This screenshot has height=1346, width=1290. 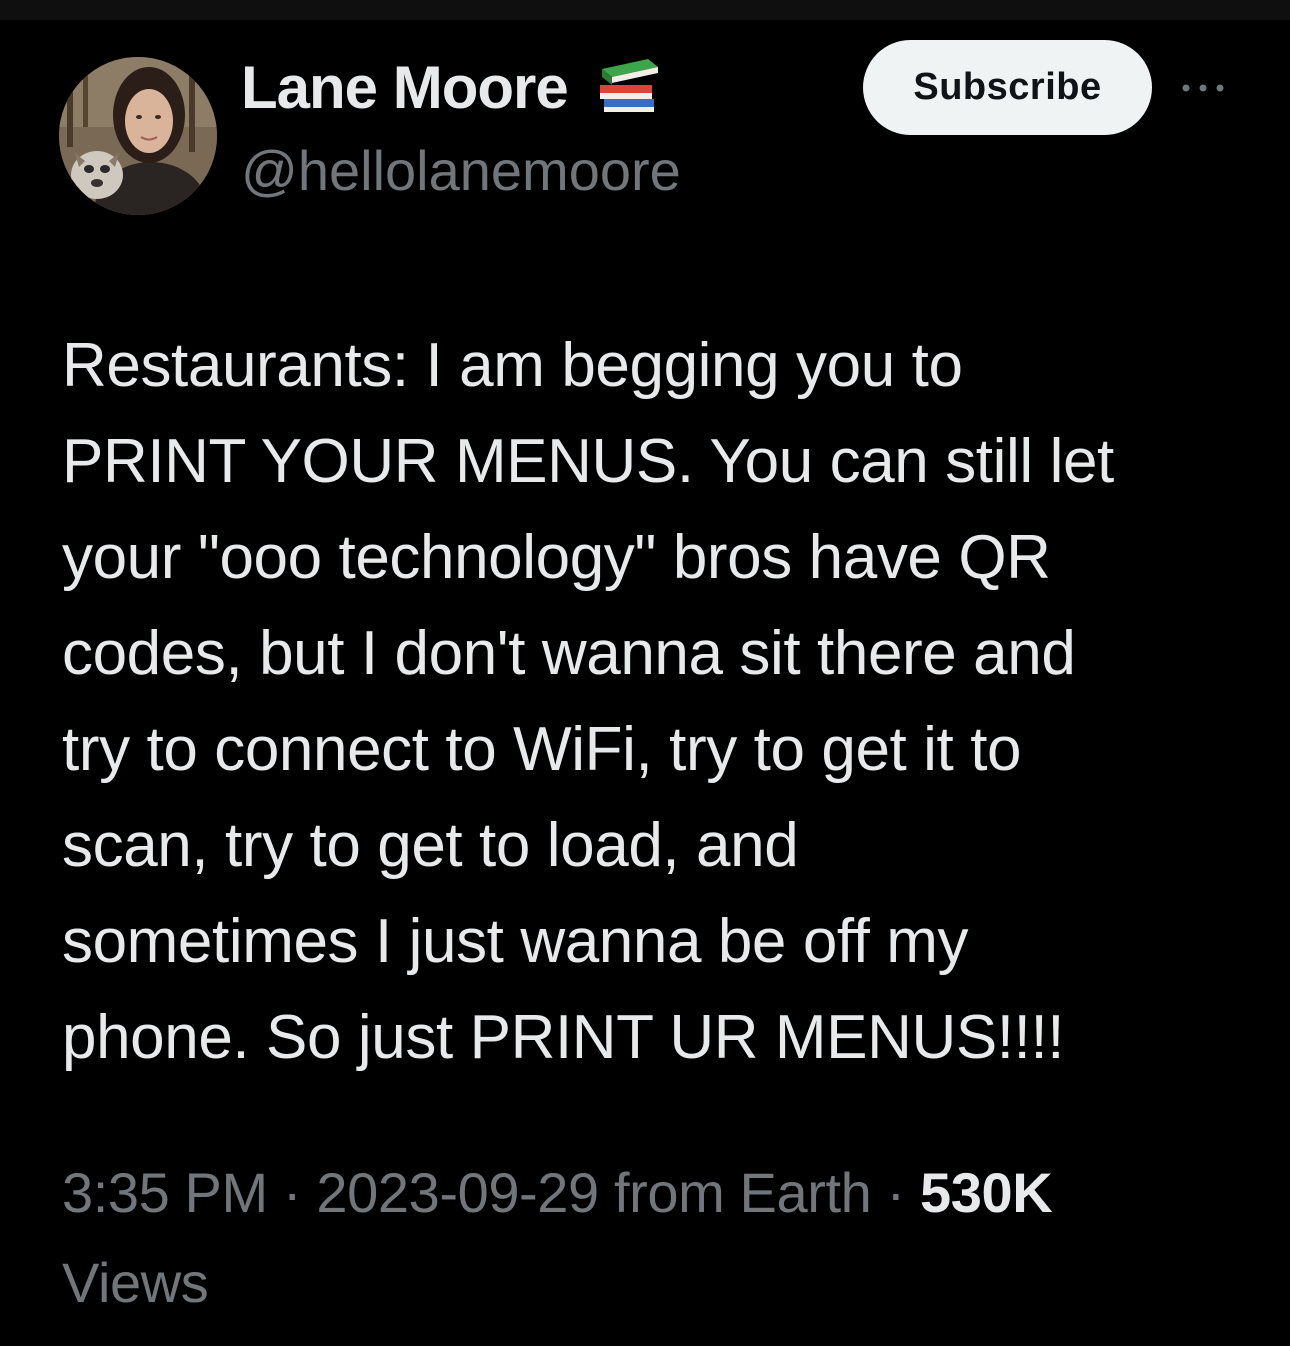 What do you see at coordinates (1203, 88) in the screenshot?
I see `more-horizontal-icon` at bounding box center [1203, 88].